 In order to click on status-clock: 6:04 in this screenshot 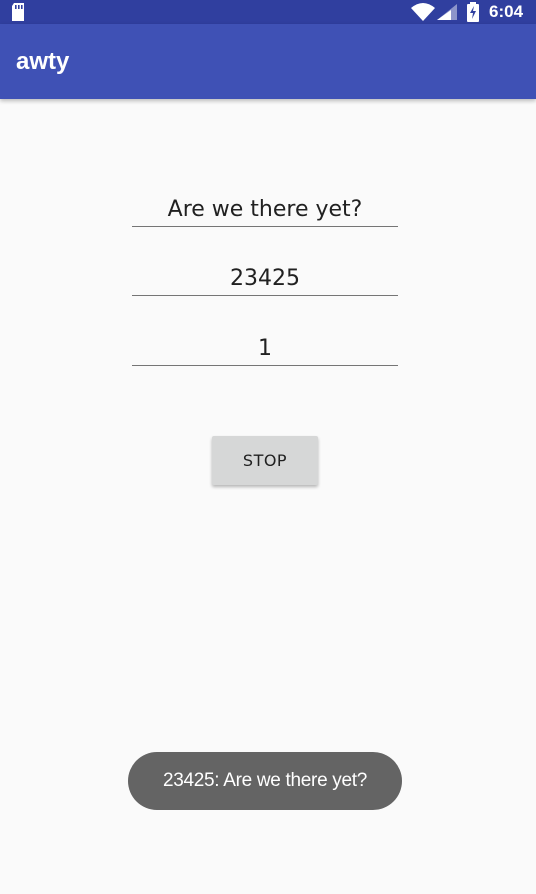, I will do `click(506, 11)`.